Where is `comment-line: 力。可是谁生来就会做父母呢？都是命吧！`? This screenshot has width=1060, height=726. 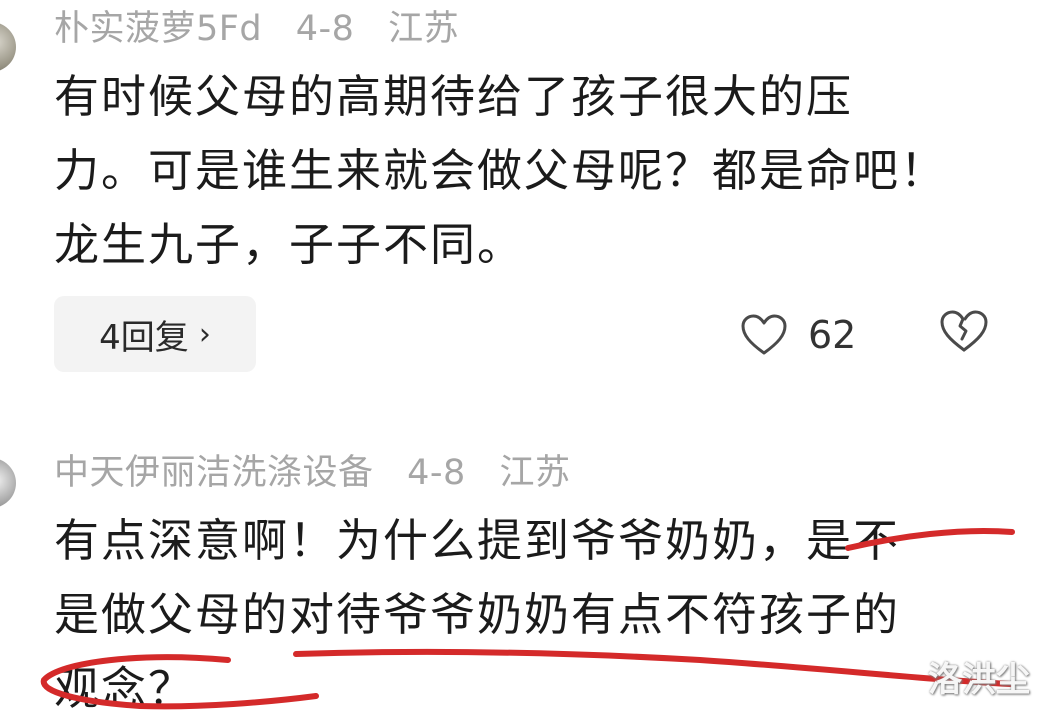
comment-line: 力。可是谁生来就会做父母呢？都是命吧！ is located at coordinates (501, 170).